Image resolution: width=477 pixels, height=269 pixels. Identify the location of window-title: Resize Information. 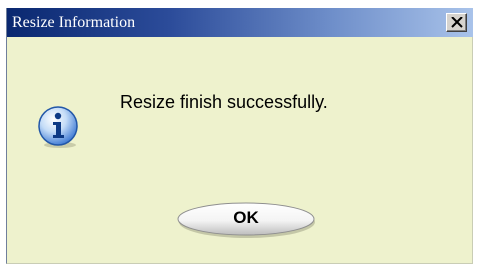
(74, 22).